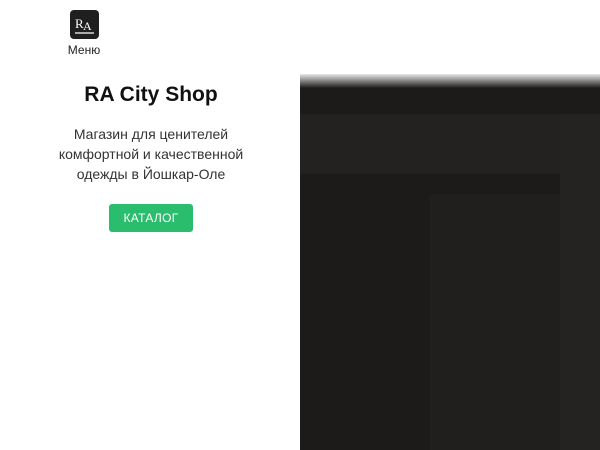 The image size is (600, 450). I want to click on catalog-button: КАТАЛОГ, so click(151, 218).